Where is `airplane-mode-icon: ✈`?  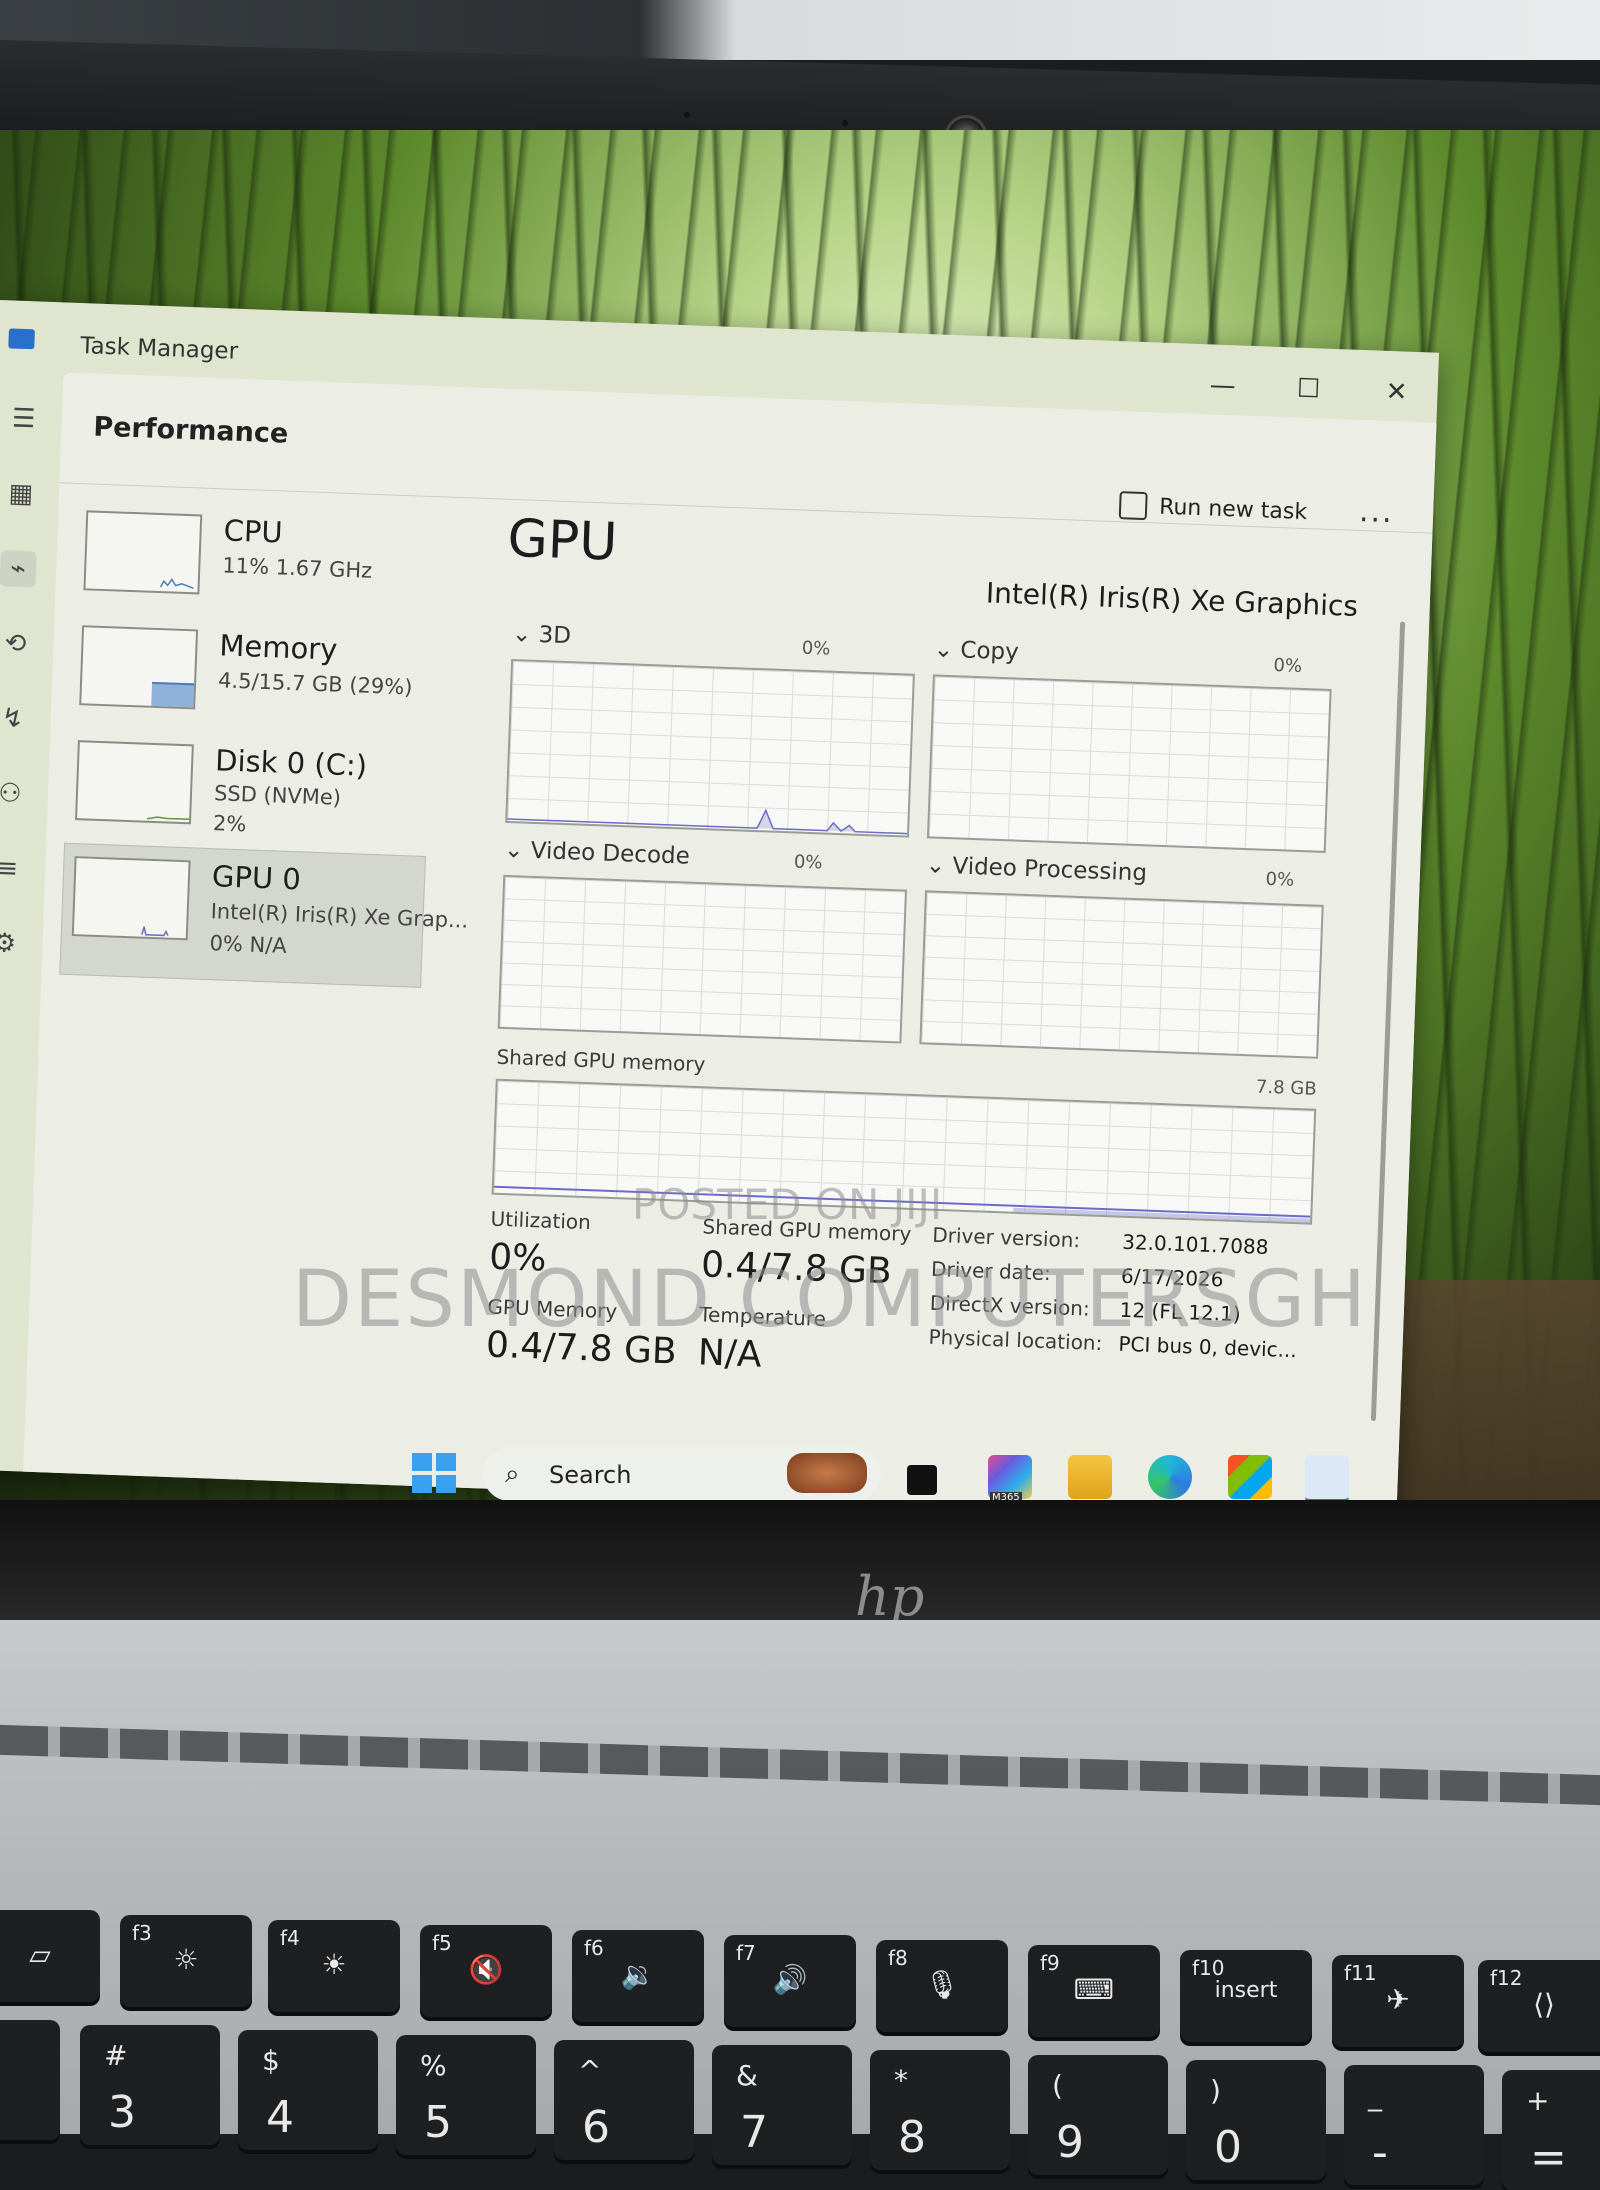
airplane-mode-icon: ✈ is located at coordinates (1398, 1999).